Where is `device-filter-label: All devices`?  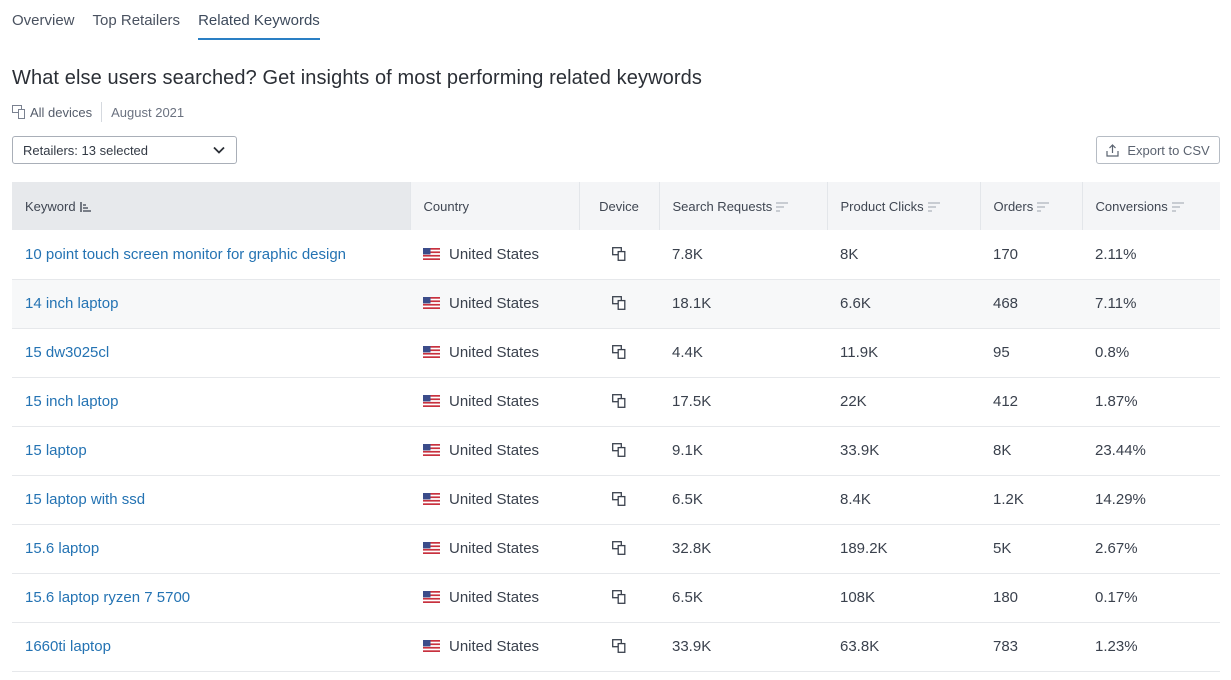 device-filter-label: All devices is located at coordinates (61, 112).